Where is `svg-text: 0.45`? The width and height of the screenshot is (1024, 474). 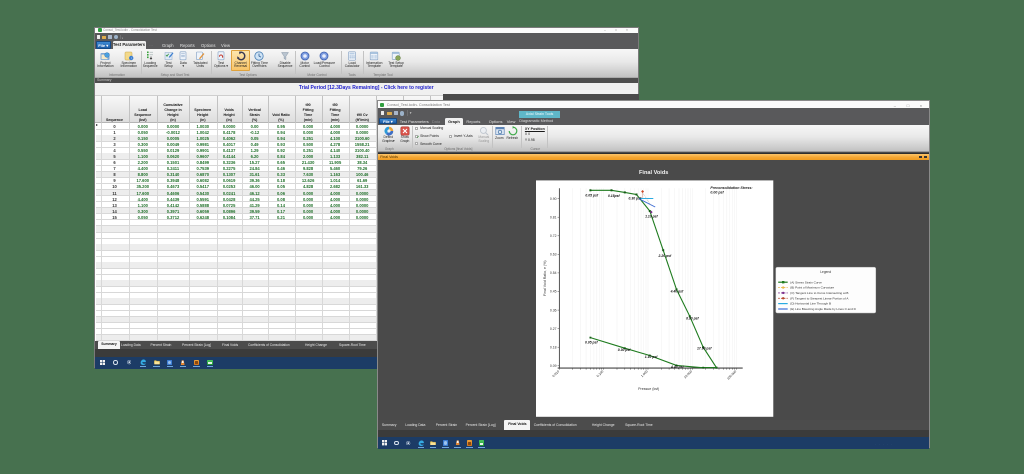 svg-text: 0.45 is located at coordinates (553, 291).